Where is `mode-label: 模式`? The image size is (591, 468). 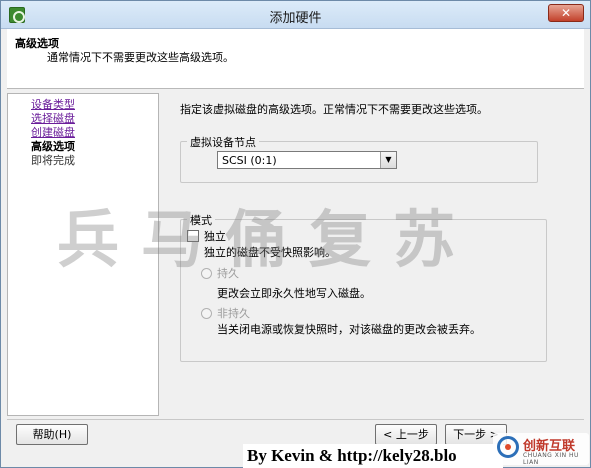
mode-label: 模式 is located at coordinates (201, 220).